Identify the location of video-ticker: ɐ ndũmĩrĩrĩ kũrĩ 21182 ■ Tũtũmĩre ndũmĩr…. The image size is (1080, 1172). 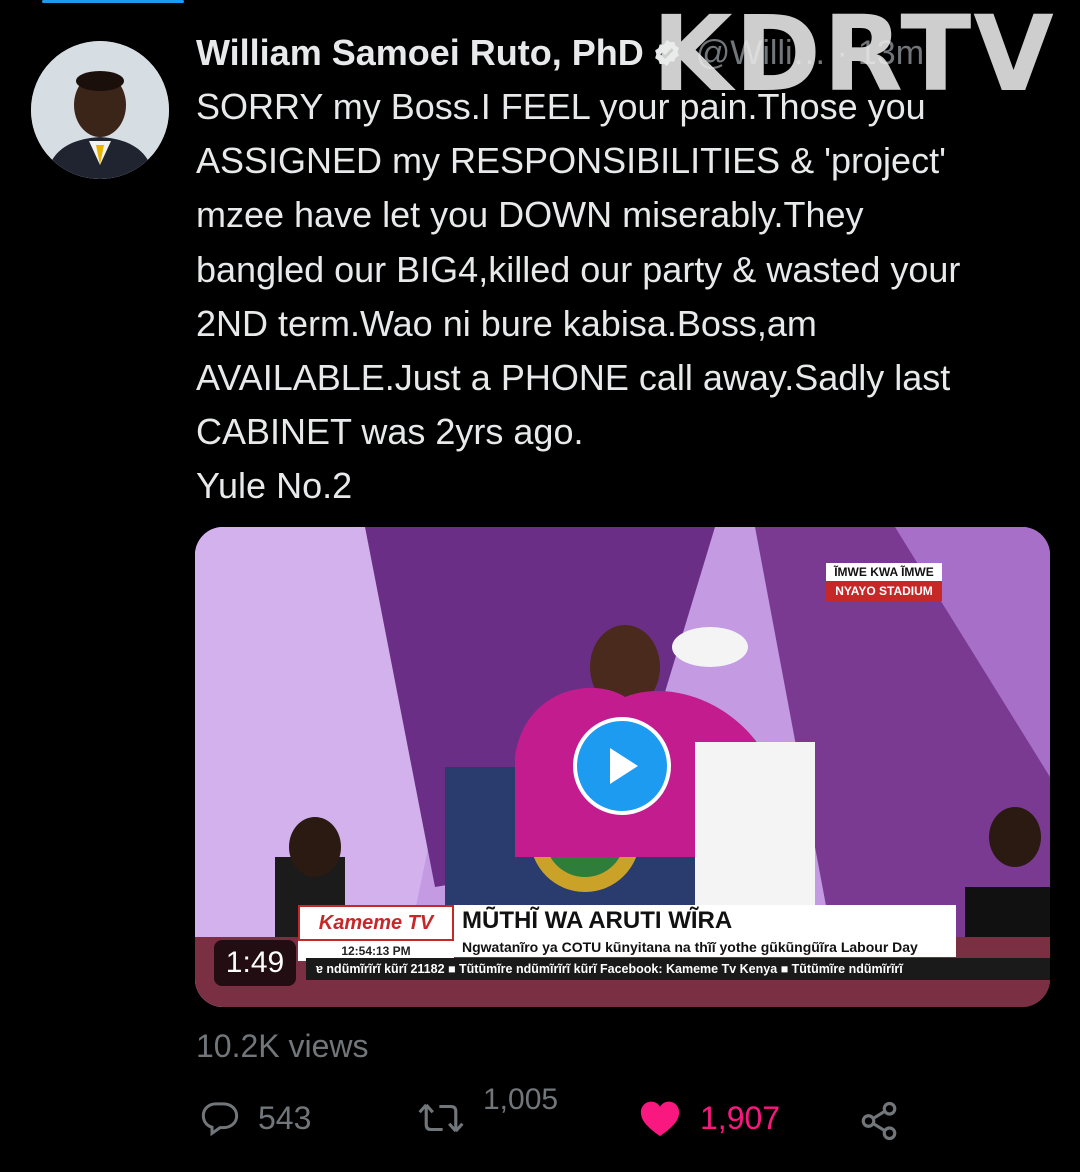
(678, 969).